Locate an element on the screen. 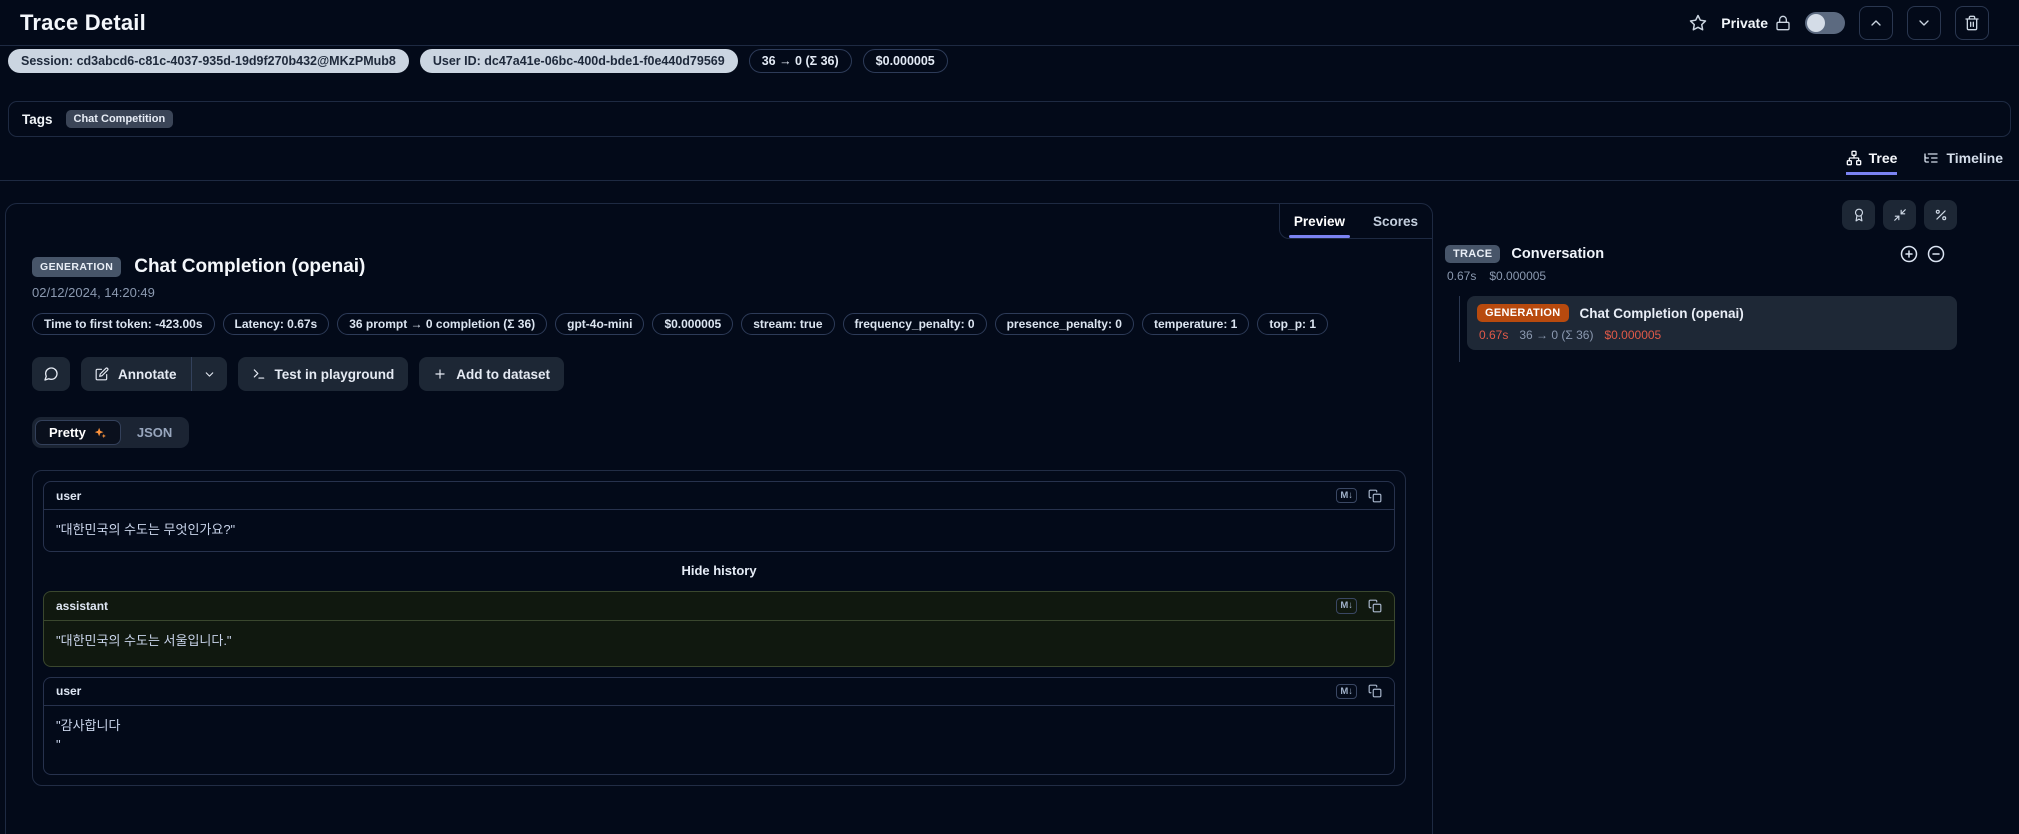  expand-all-icon is located at coordinates (1909, 254).